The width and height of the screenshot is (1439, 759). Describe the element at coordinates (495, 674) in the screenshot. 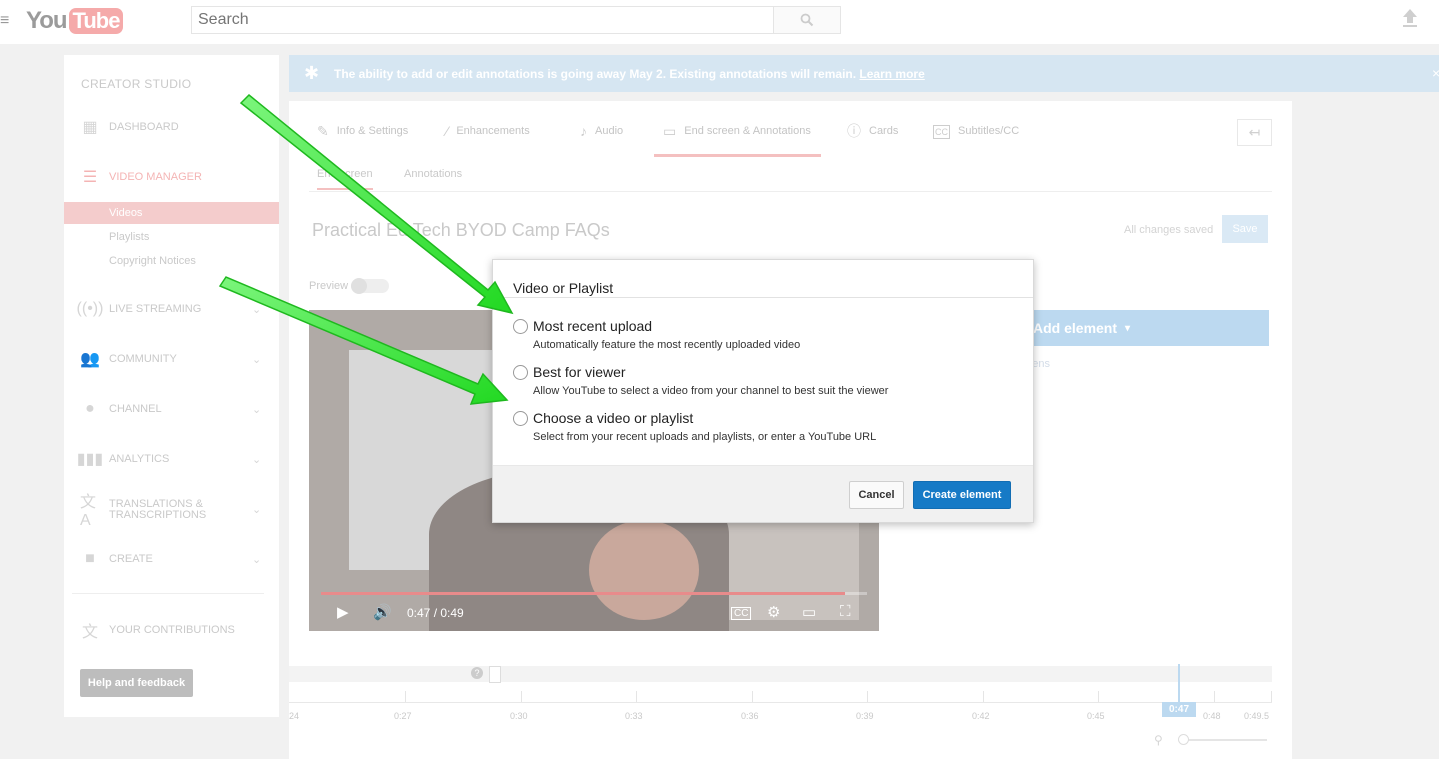

I see `timeline-handle` at that location.